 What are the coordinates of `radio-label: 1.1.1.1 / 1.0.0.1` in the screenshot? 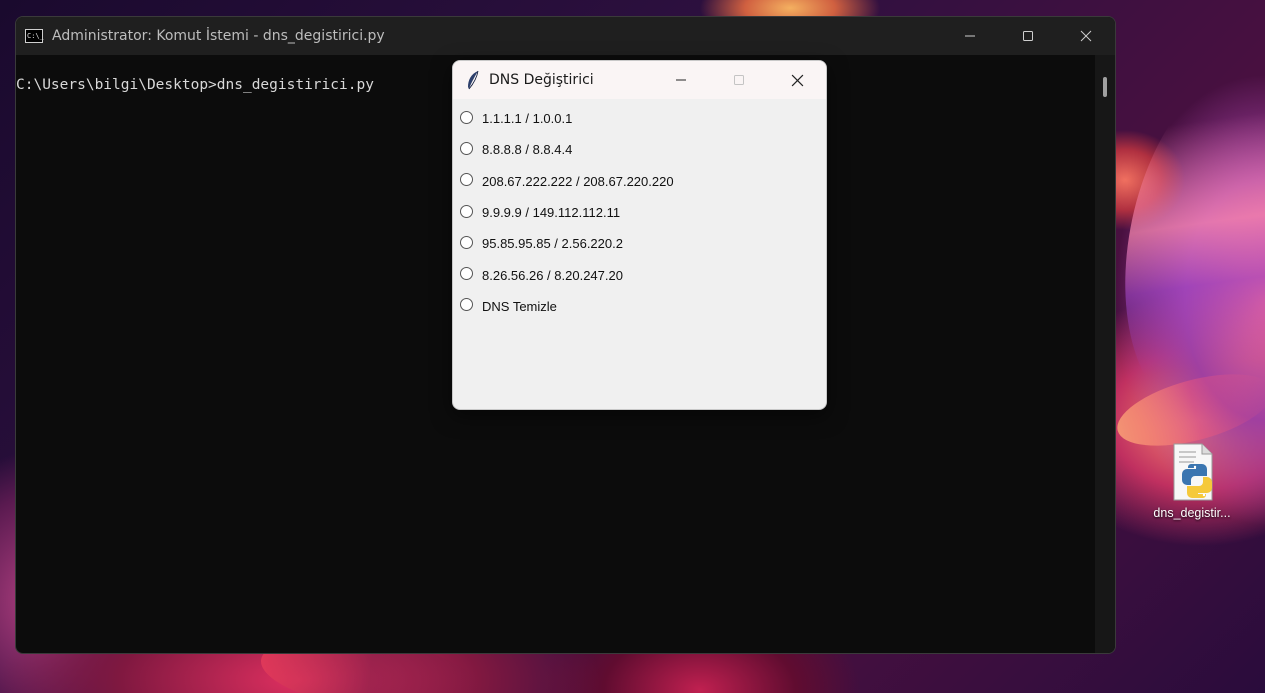 It's located at (527, 118).